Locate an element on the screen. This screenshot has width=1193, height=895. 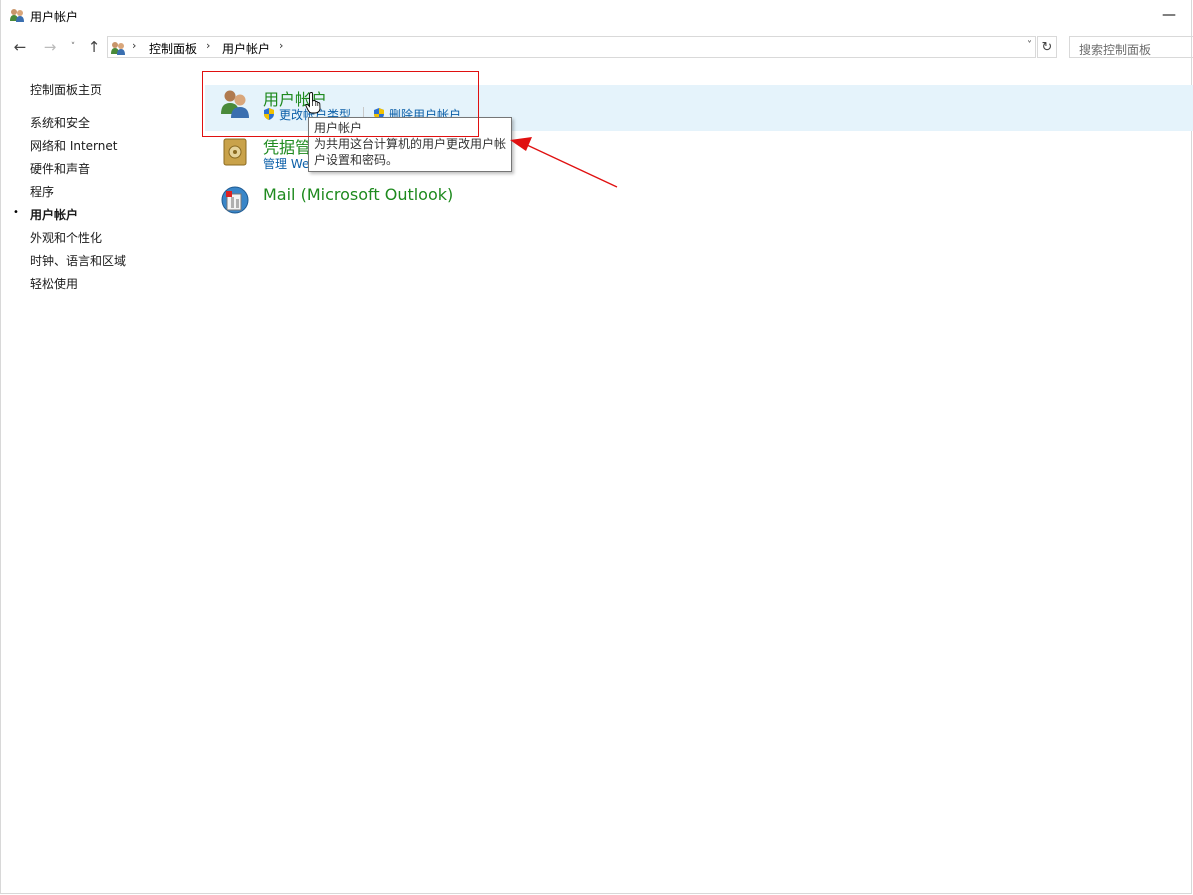
category-title-mail: Mail (Microsoft Outlook) is located at coordinates (358, 194).